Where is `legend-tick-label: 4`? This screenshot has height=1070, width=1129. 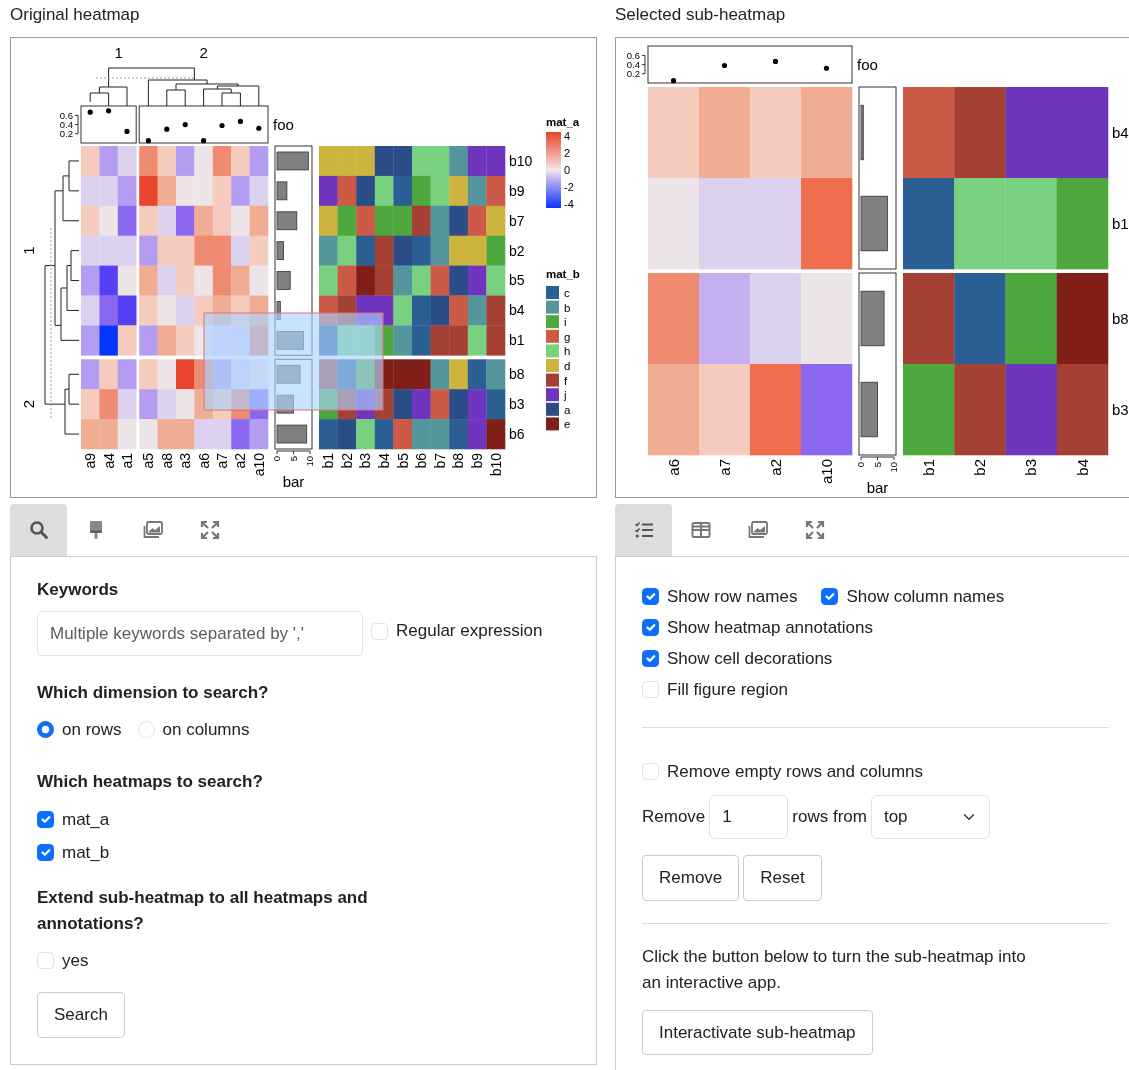
legend-tick-label: 4 is located at coordinates (567, 136).